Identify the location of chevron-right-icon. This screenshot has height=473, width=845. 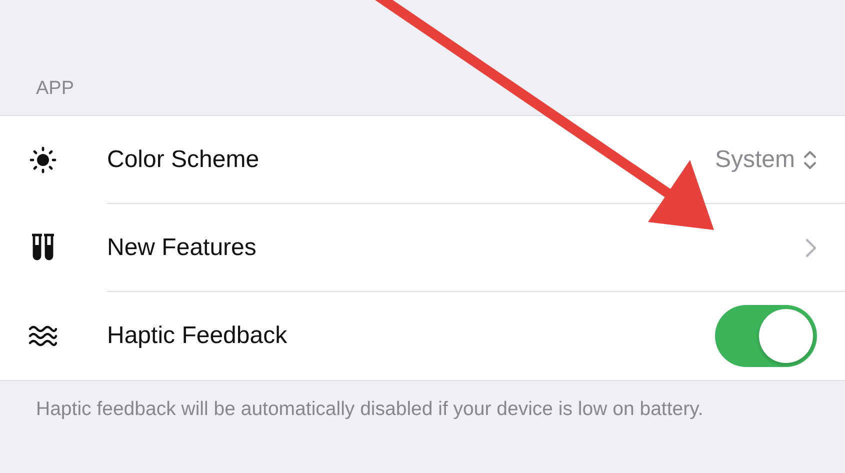
(811, 248).